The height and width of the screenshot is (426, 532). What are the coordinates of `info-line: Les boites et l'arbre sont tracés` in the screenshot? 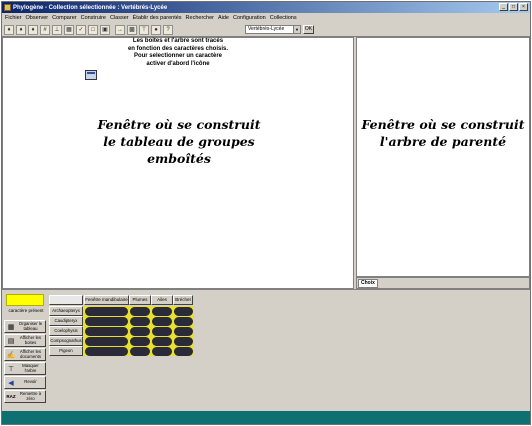 It's located at (178, 41).